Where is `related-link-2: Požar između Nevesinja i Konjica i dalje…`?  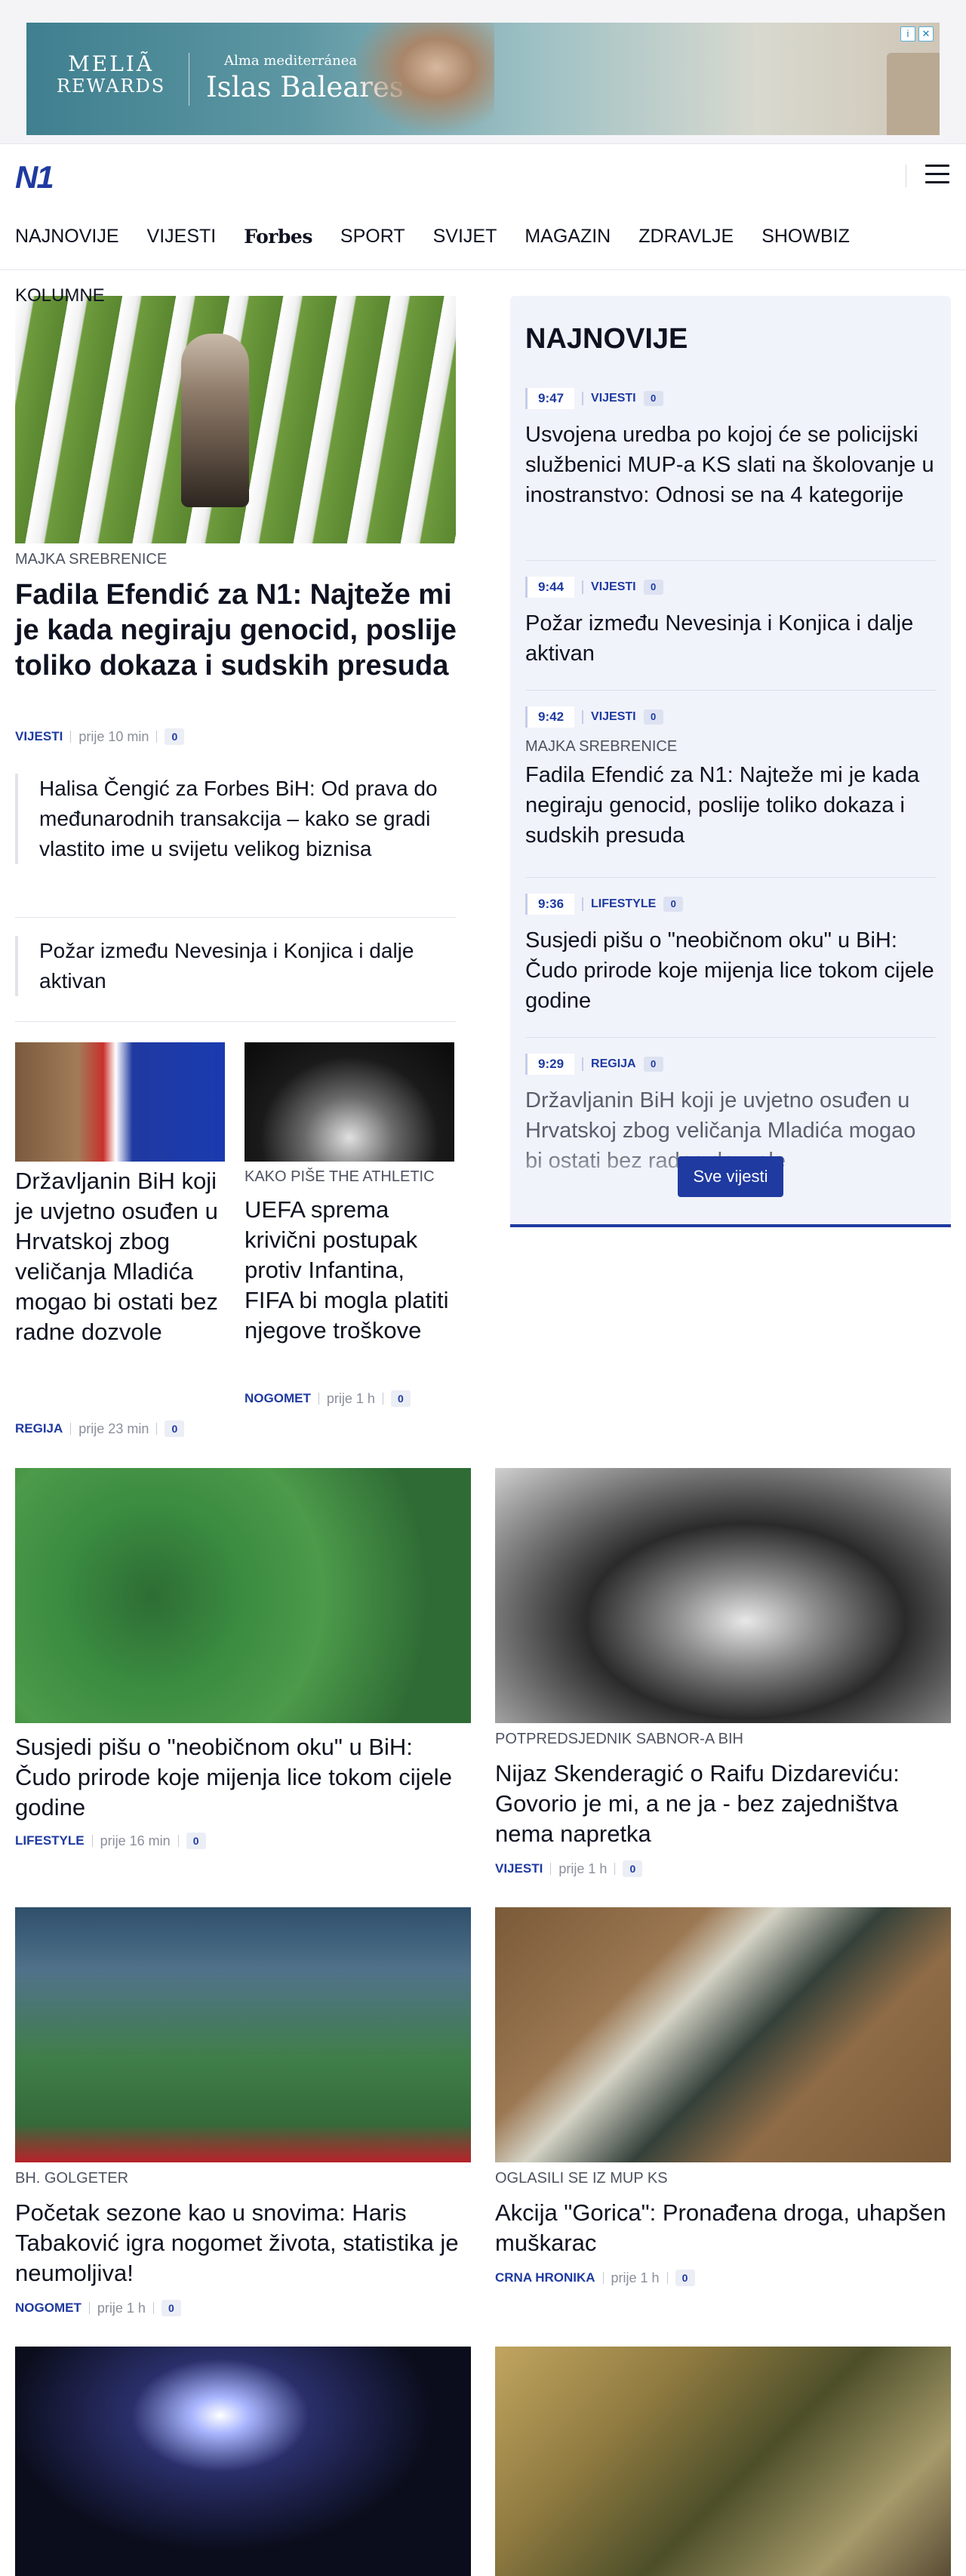 related-link-2: Požar između Nevesinja i Konjica i dalje… is located at coordinates (235, 966).